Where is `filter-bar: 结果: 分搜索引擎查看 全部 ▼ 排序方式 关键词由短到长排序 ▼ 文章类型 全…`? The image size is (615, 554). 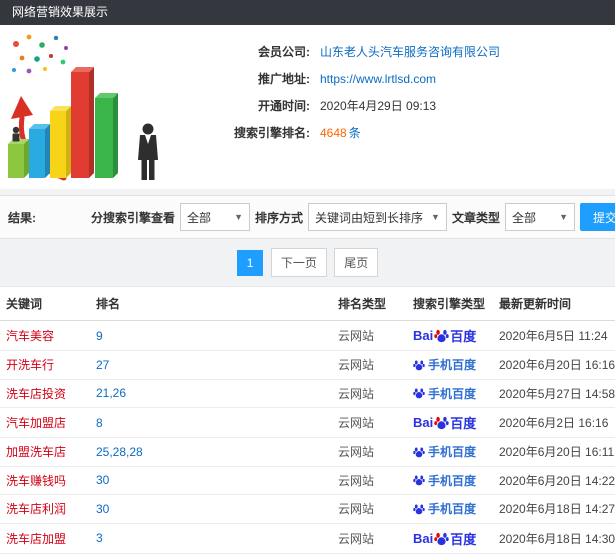
filter-bar: 结果: 分搜索引擎查看 全部 ▼ 排序方式 关键词由短到长排序 ▼ 文章类型 全… is located at coordinates (307, 217).